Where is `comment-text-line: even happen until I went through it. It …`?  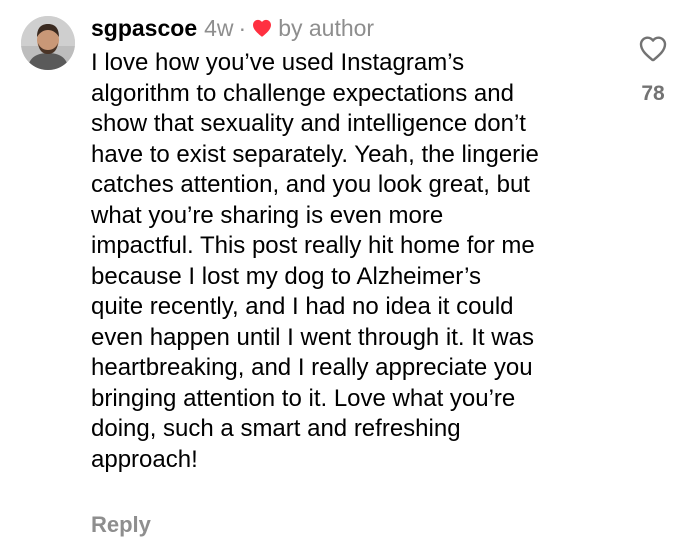 comment-text-line: even happen until I went through it. It … is located at coordinates (312, 337).